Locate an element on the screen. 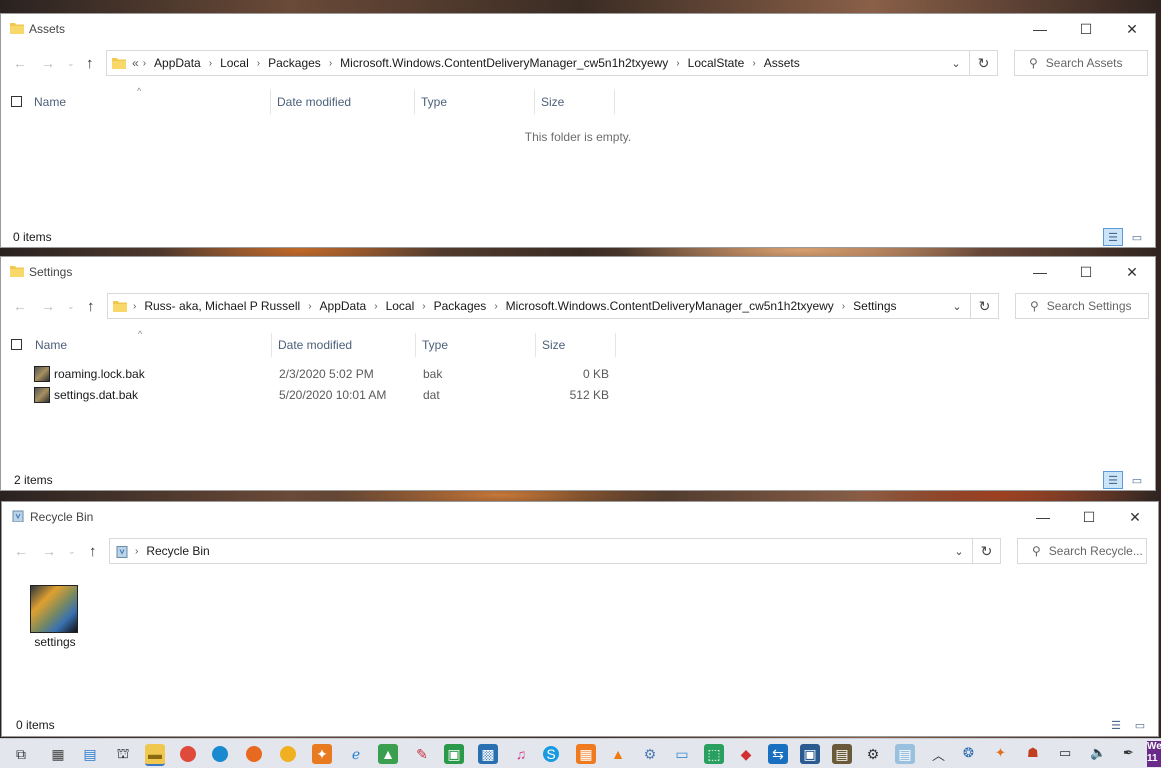  select-all-checkbox is located at coordinates (16, 344).